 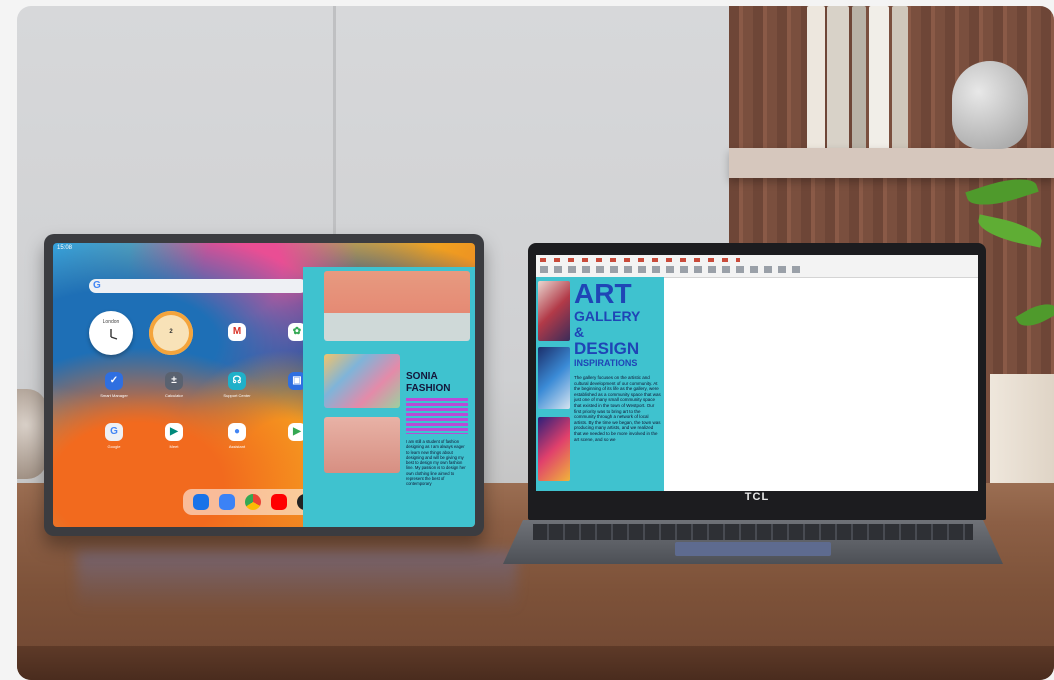 I want to click on title-gallery: GALLERY, so click(x=607, y=316).